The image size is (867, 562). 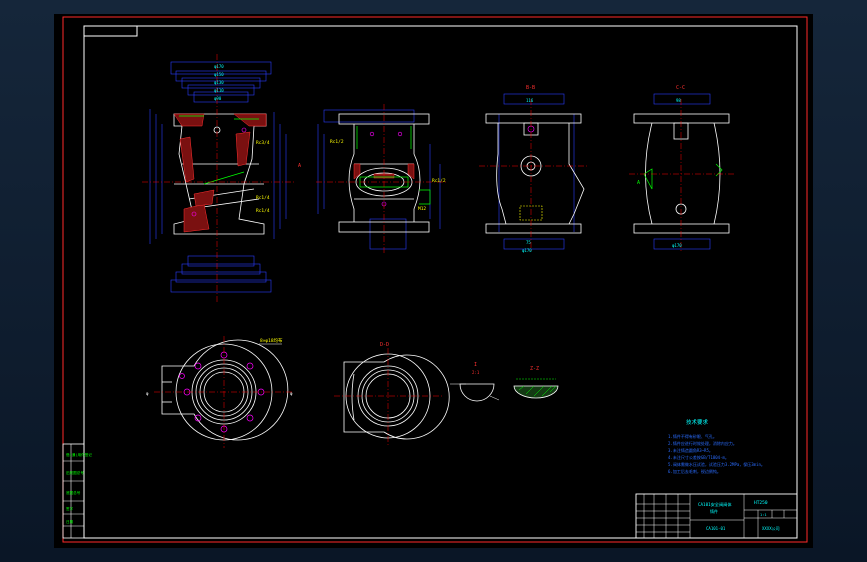 I want to click on note-item-4: 5.阀体需做水压试验，试验压力3.2MPa，保压3min。, so click(x=716, y=464).